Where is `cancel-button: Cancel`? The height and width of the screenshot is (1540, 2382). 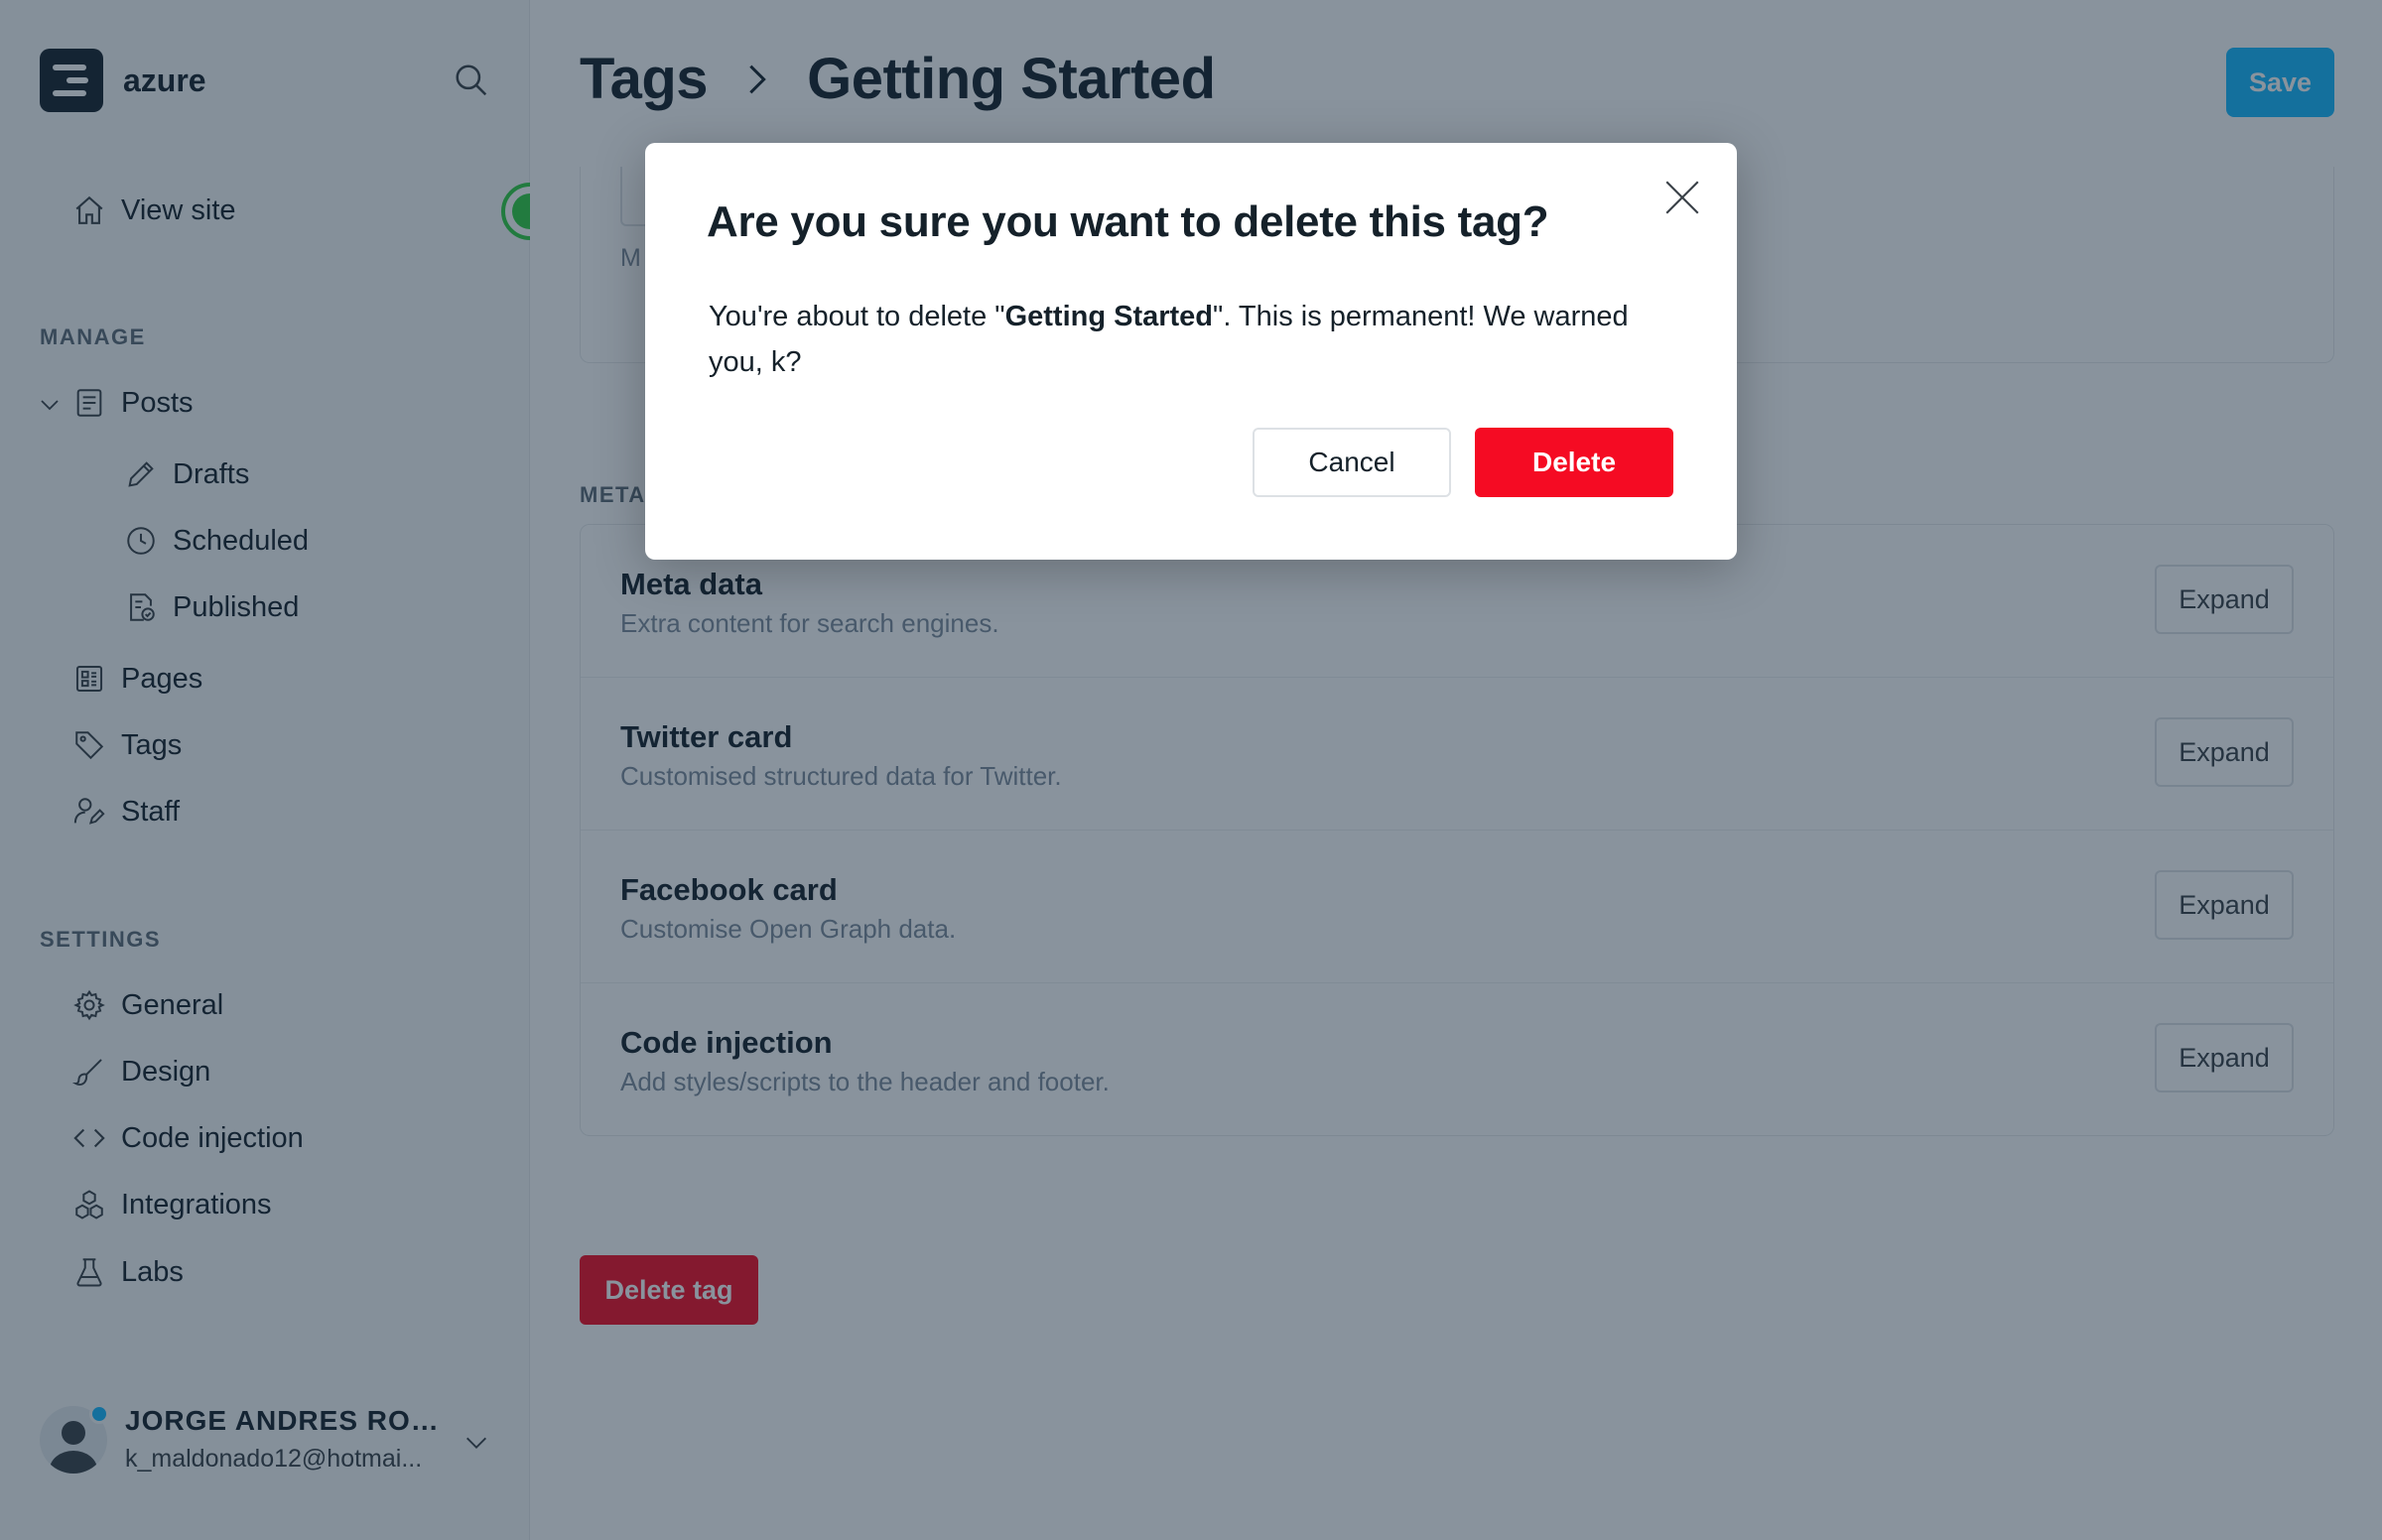 cancel-button: Cancel is located at coordinates (1352, 462).